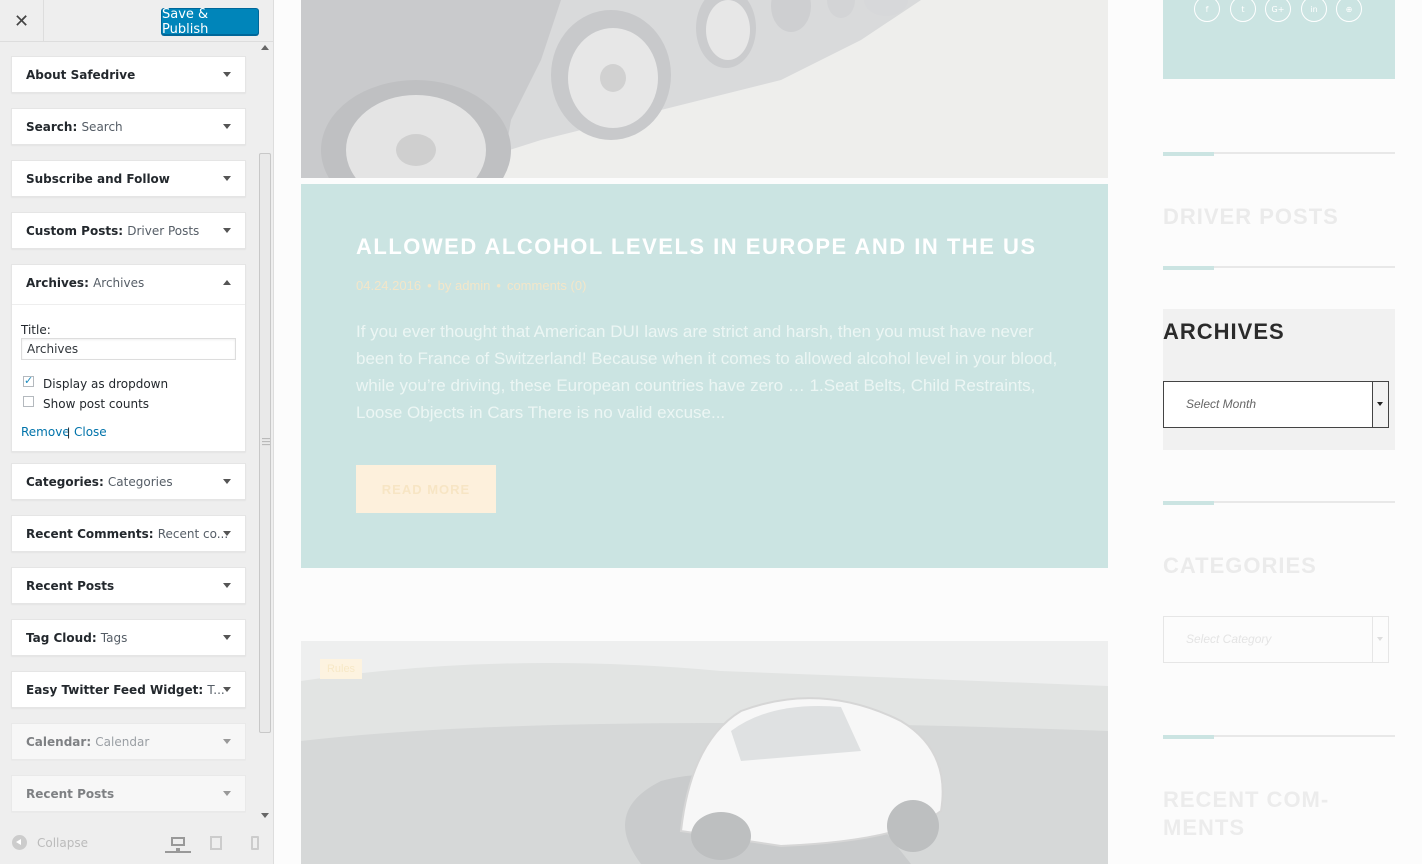  What do you see at coordinates (1243, 11) in the screenshot?
I see `twitter-icon: t` at bounding box center [1243, 11].